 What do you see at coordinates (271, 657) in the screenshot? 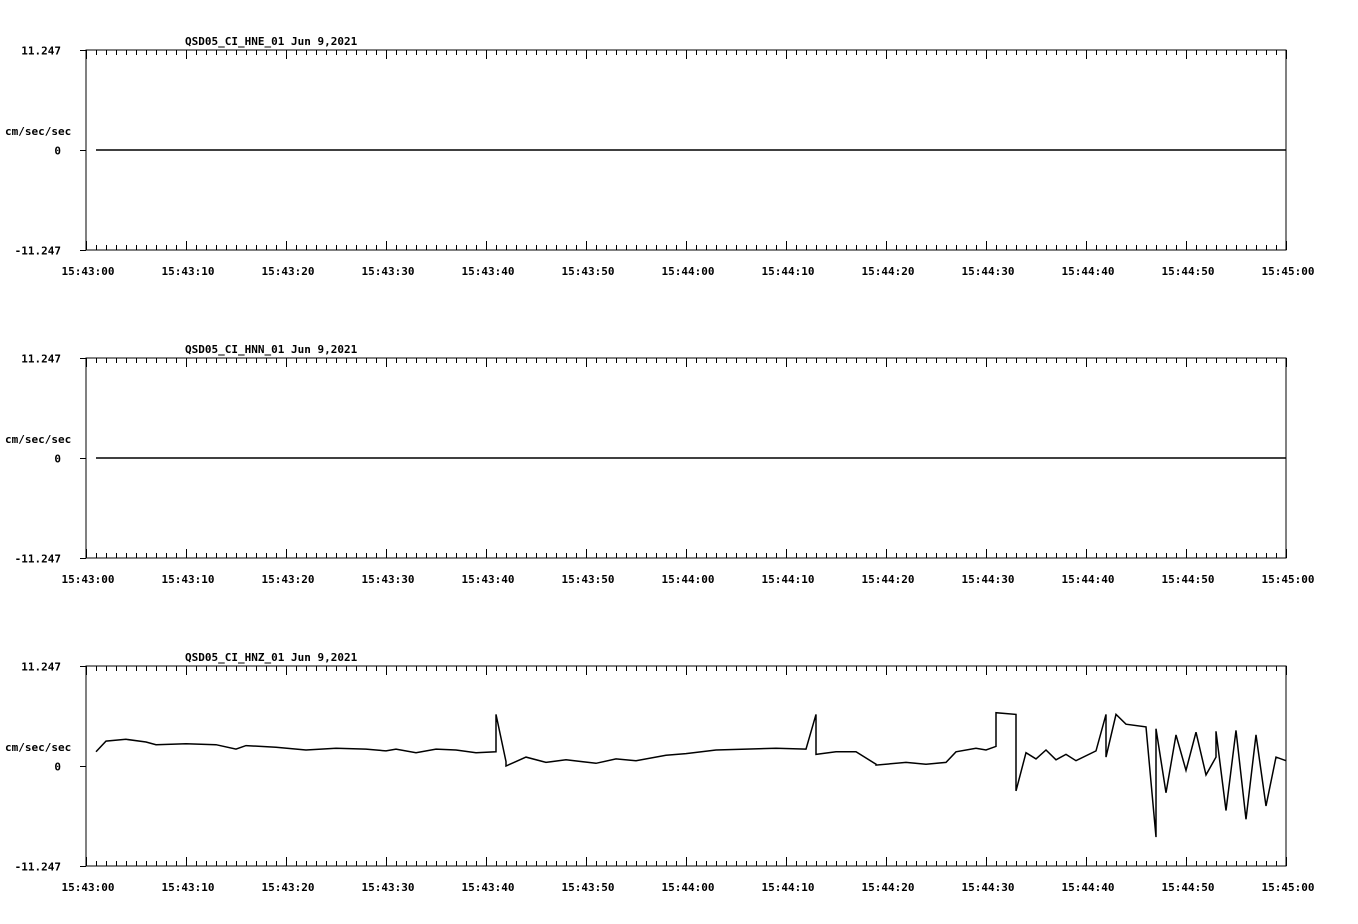
I see `chart-title: QSD05_CI_HNZ_01 Jun 9,2021` at bounding box center [271, 657].